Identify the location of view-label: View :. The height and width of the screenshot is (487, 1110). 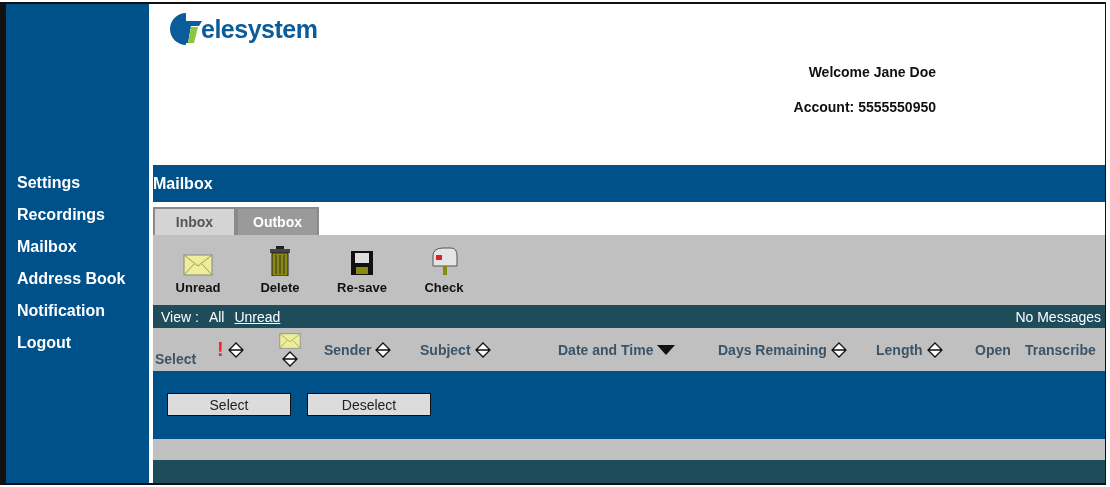
(180, 316).